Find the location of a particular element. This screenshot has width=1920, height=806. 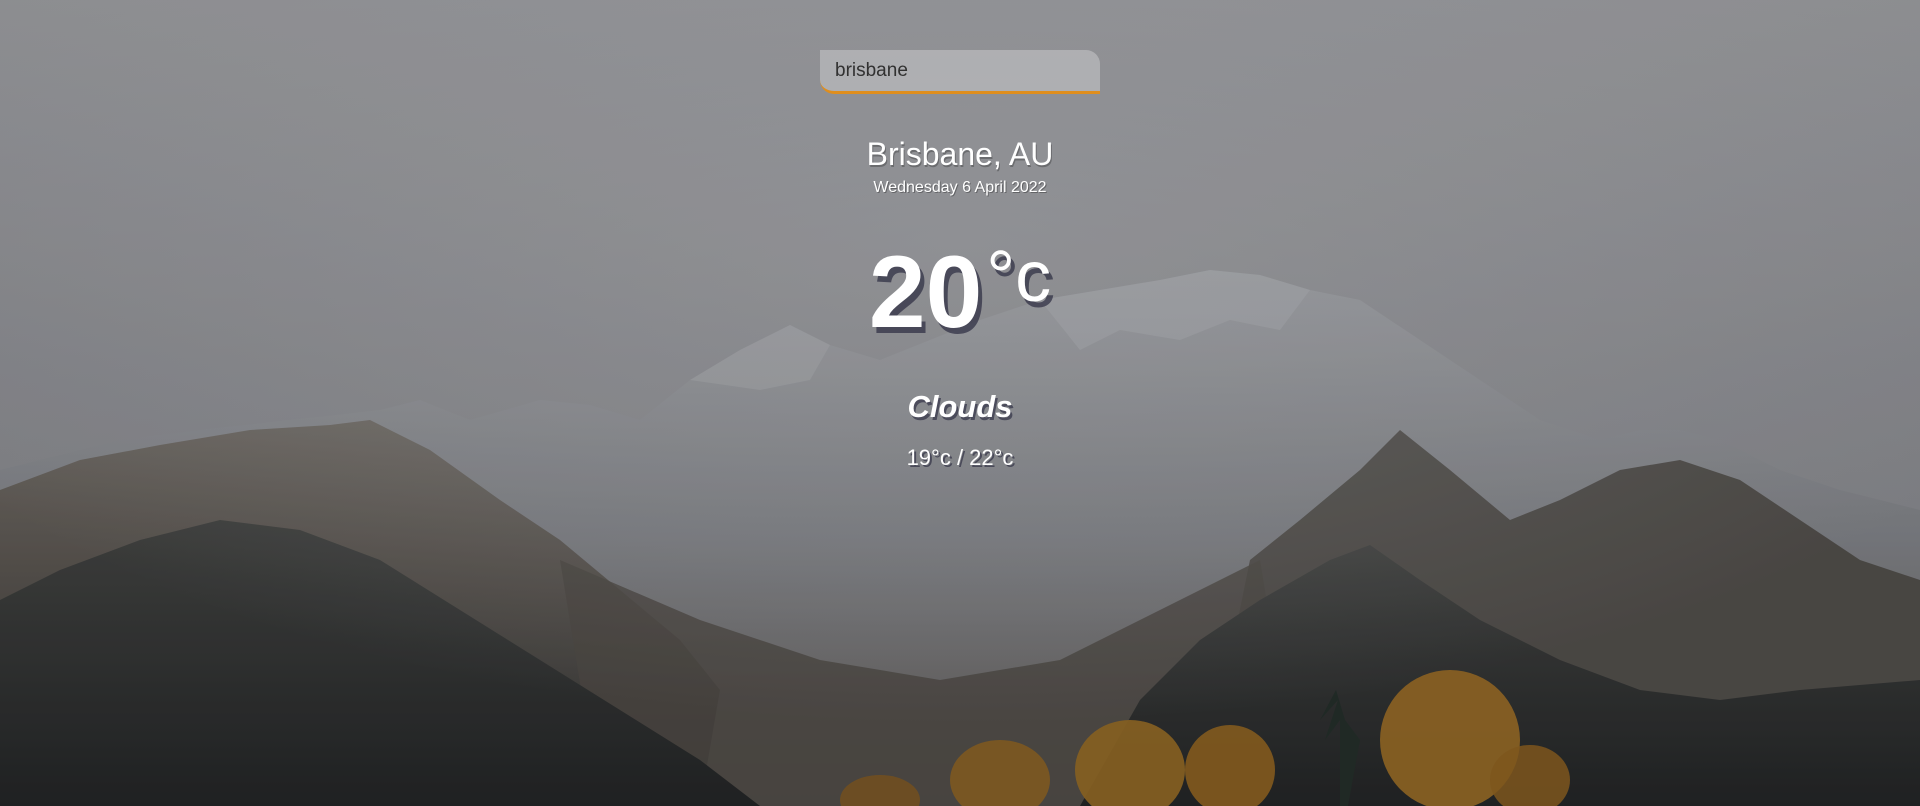

temperature-value: 20 is located at coordinates (925, 292).